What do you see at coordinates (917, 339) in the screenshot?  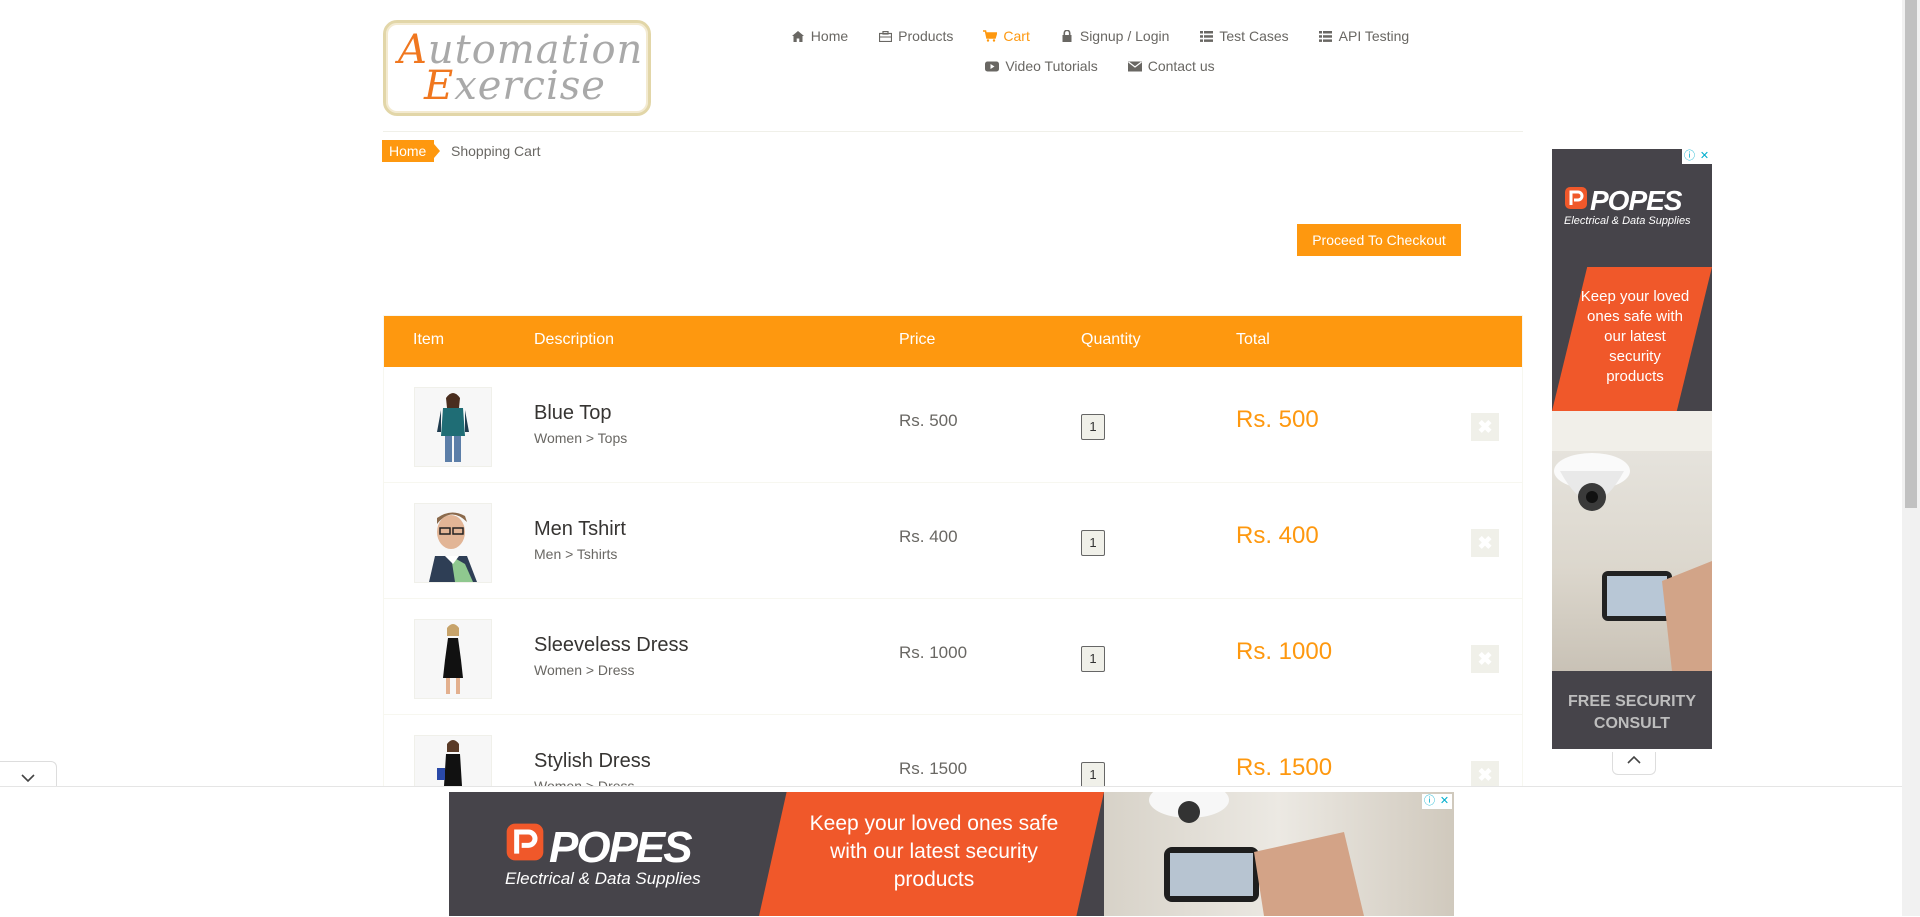 I see `header-price: Price` at bounding box center [917, 339].